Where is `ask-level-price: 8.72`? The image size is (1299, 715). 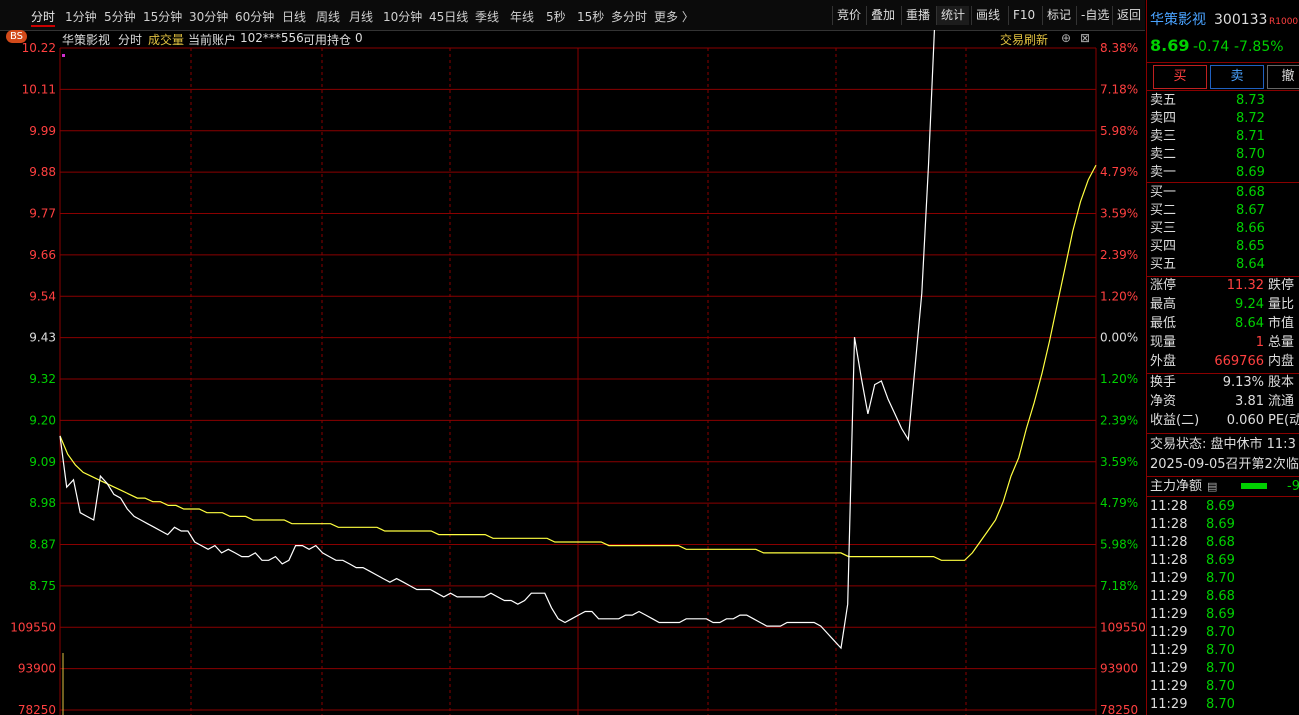 ask-level-price: 8.72 is located at coordinates (1250, 119).